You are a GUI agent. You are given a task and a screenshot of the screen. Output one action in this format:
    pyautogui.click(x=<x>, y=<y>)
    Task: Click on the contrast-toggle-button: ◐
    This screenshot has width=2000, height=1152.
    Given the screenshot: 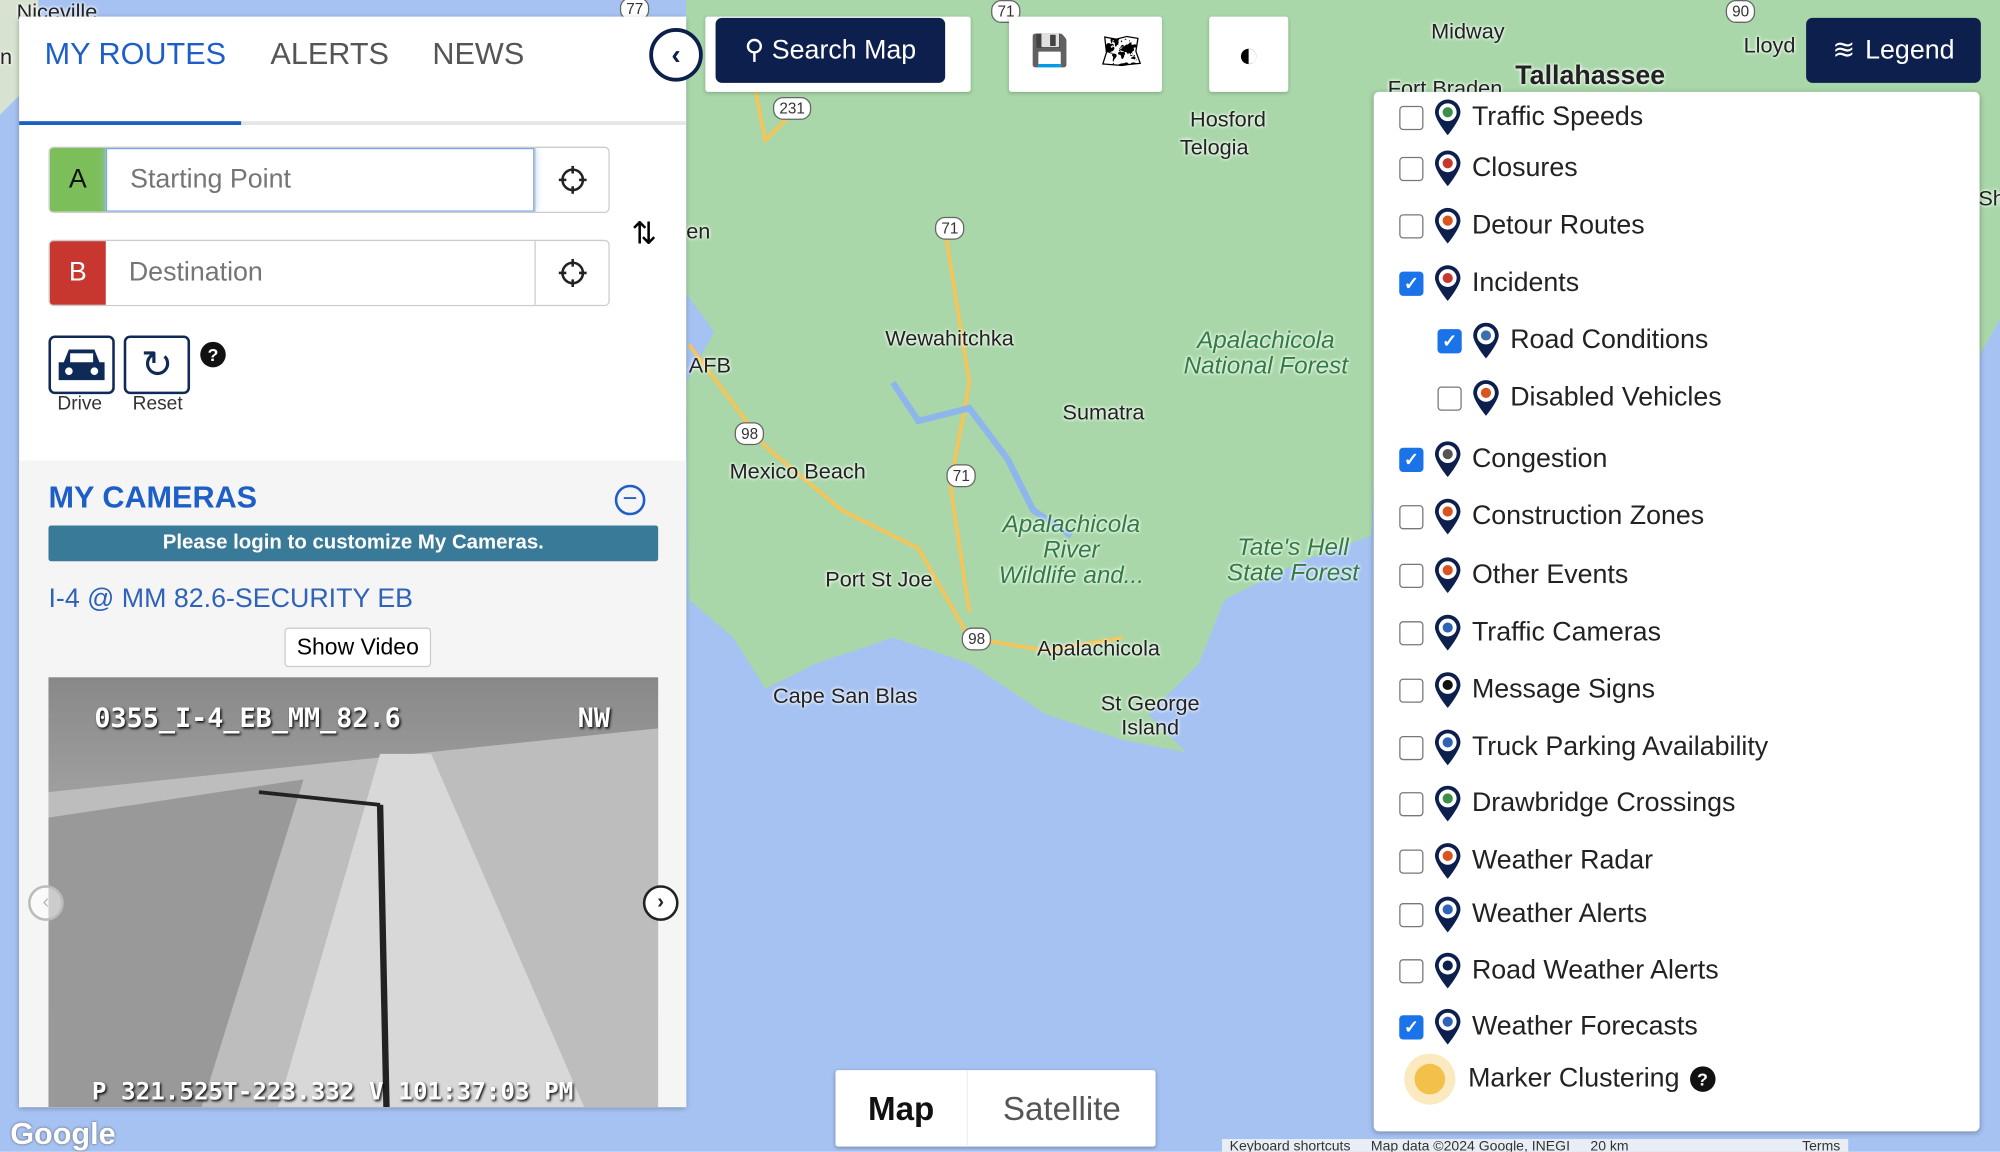 What is the action you would take?
    pyautogui.click(x=1249, y=54)
    